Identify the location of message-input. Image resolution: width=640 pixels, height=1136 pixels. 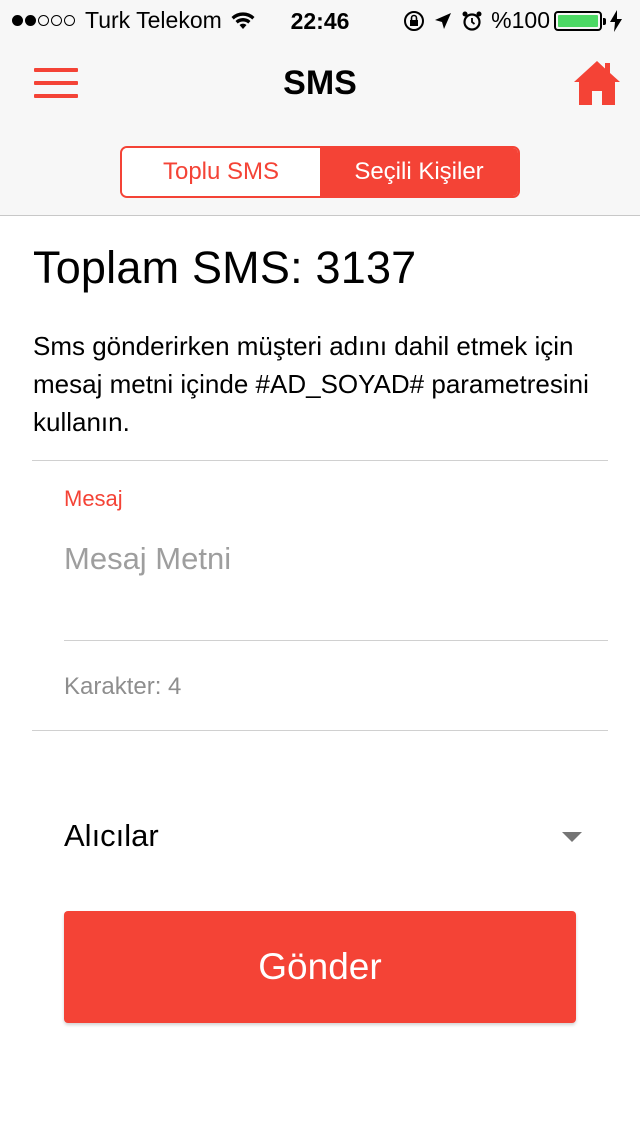
(336, 559).